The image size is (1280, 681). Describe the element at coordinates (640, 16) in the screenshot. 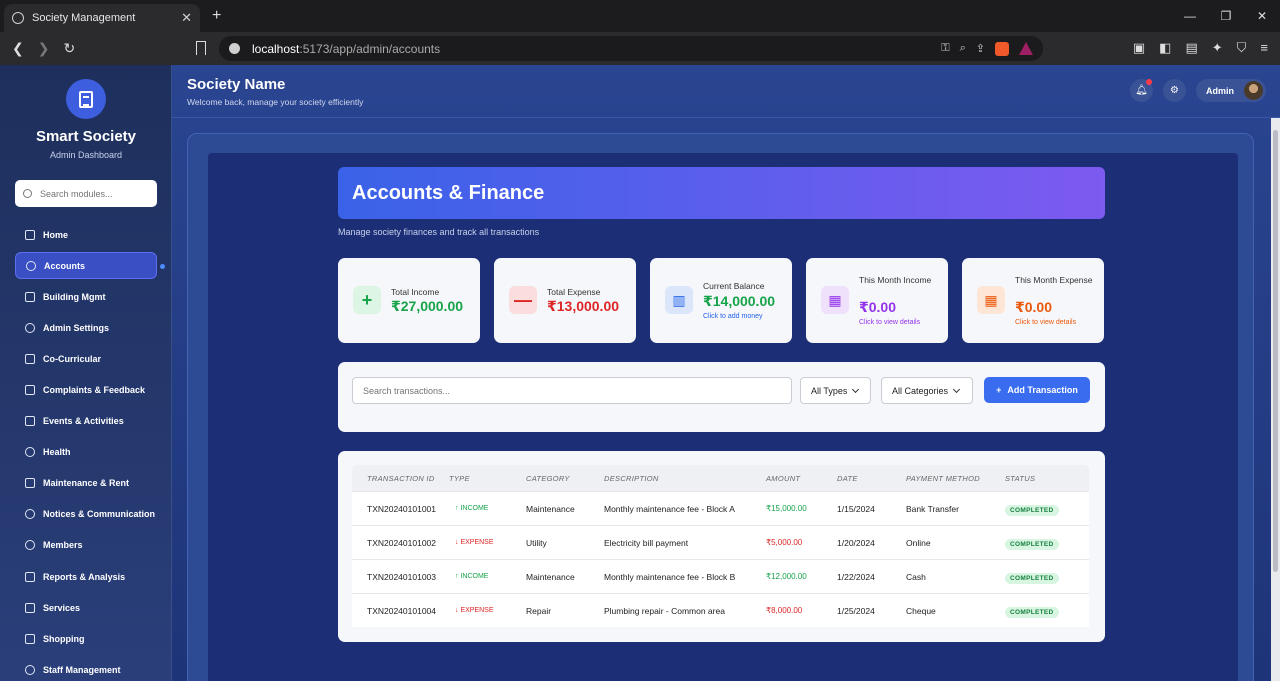

I see `browser-tab-bar: Society Management ✕ + — ❐ ✕` at that location.